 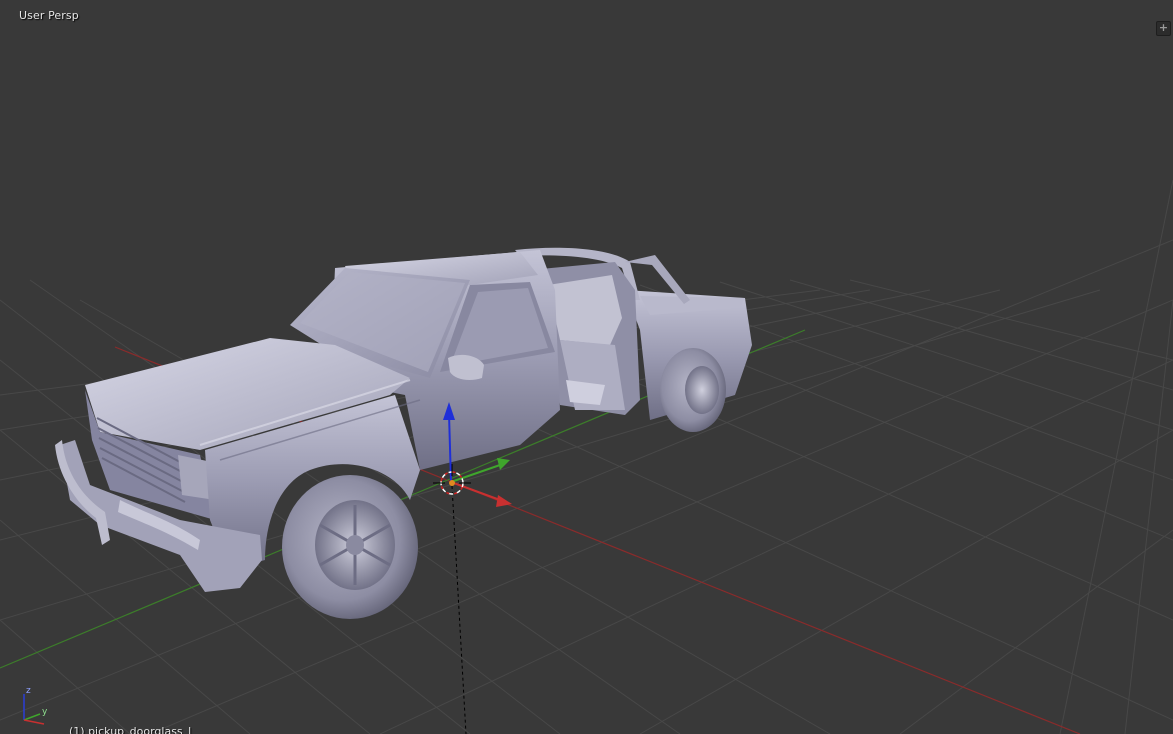 What do you see at coordinates (32, 717) in the screenshot?
I see `mini-y-axis` at bounding box center [32, 717].